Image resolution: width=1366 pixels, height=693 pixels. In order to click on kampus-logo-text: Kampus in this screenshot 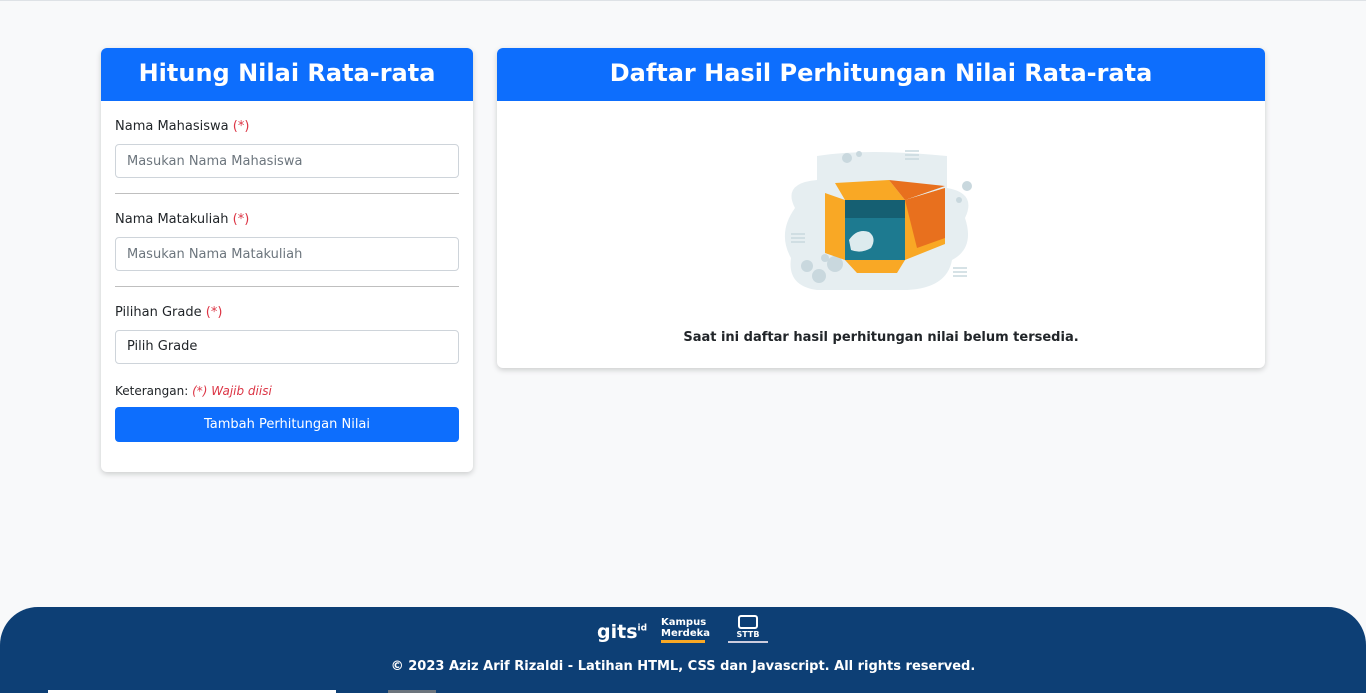, I will do `click(684, 622)`.